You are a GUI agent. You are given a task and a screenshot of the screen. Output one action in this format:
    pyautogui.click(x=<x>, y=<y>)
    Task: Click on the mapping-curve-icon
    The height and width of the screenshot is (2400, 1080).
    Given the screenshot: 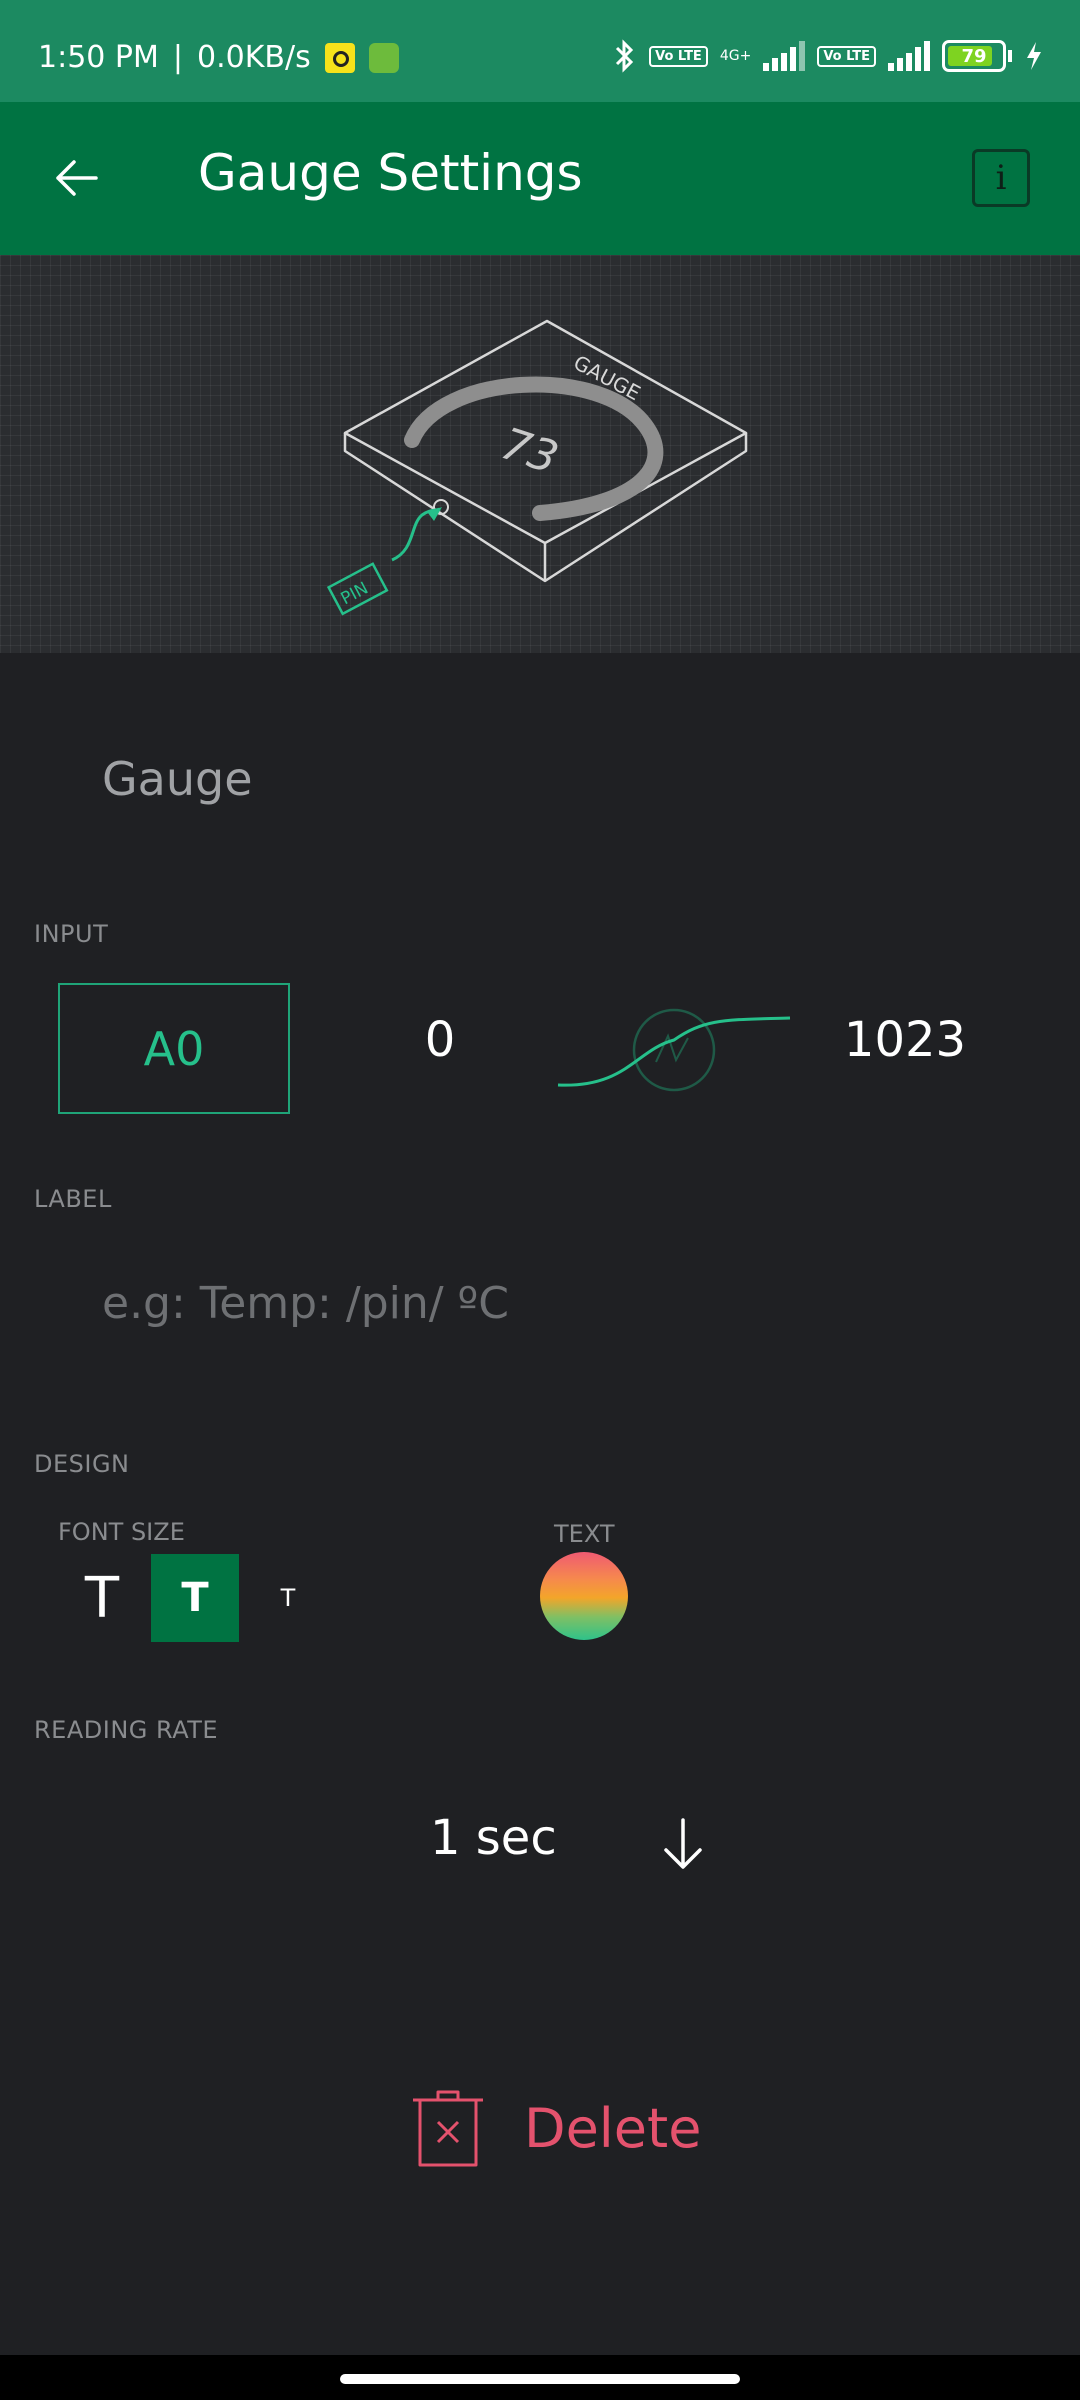 What is the action you would take?
    pyautogui.click(x=674, y=1050)
    